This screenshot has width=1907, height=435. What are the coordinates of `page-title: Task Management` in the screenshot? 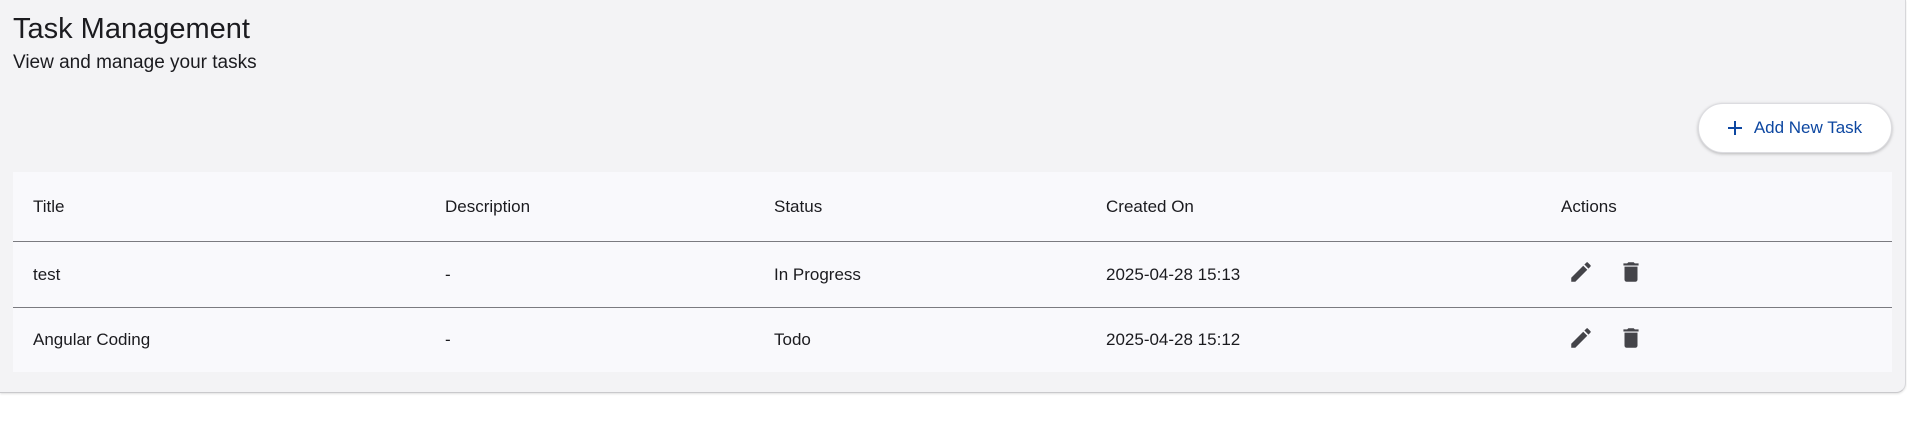 It's located at (131, 29).